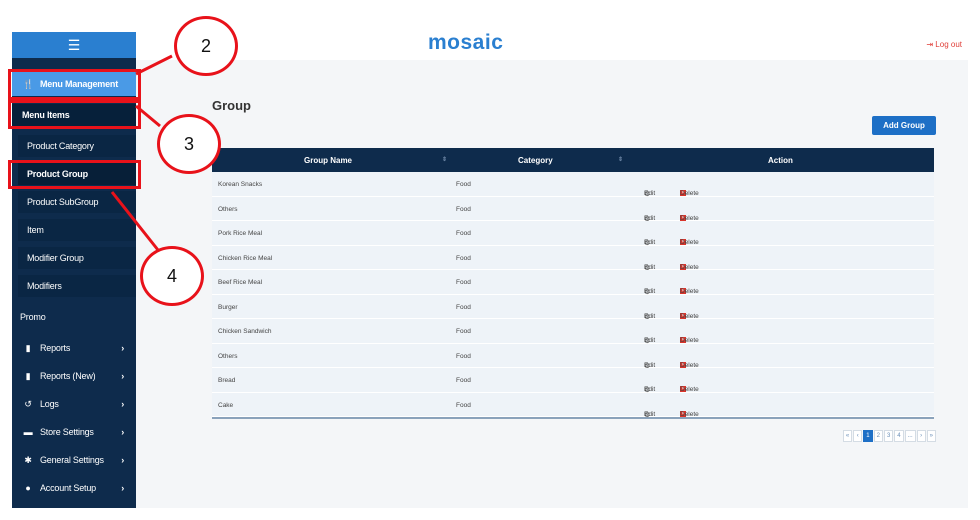  I want to click on annotation-circle-4: 4, so click(172, 276).